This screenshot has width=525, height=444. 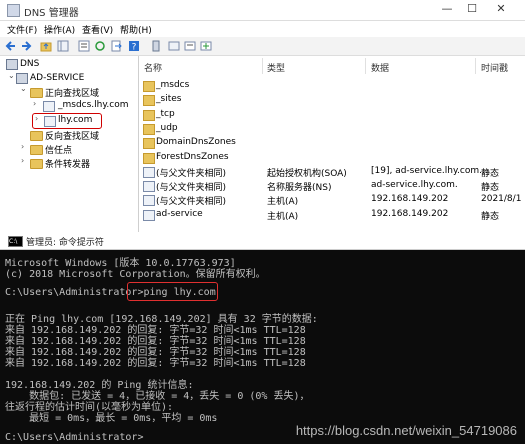 I want to click on cmd-app-icon: C:\, so click(x=15, y=241).